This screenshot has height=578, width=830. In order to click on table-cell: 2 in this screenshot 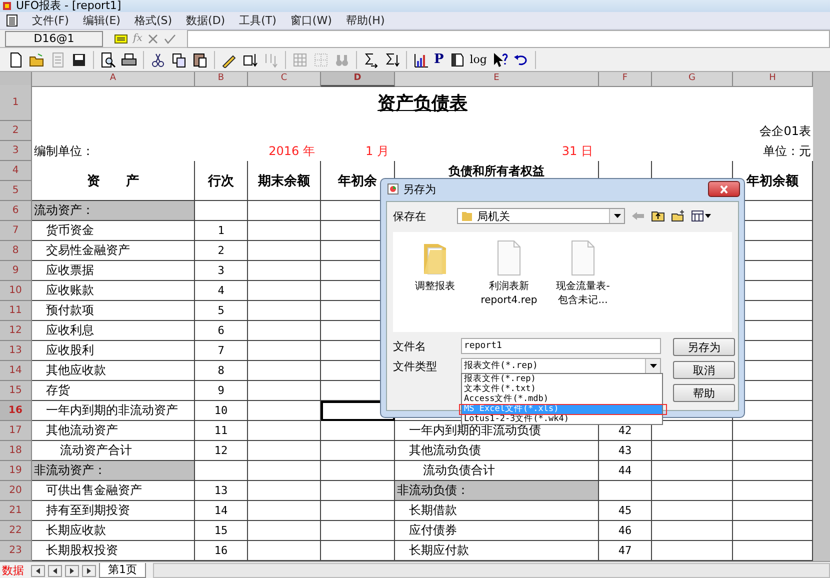, I will do `click(221, 251)`.